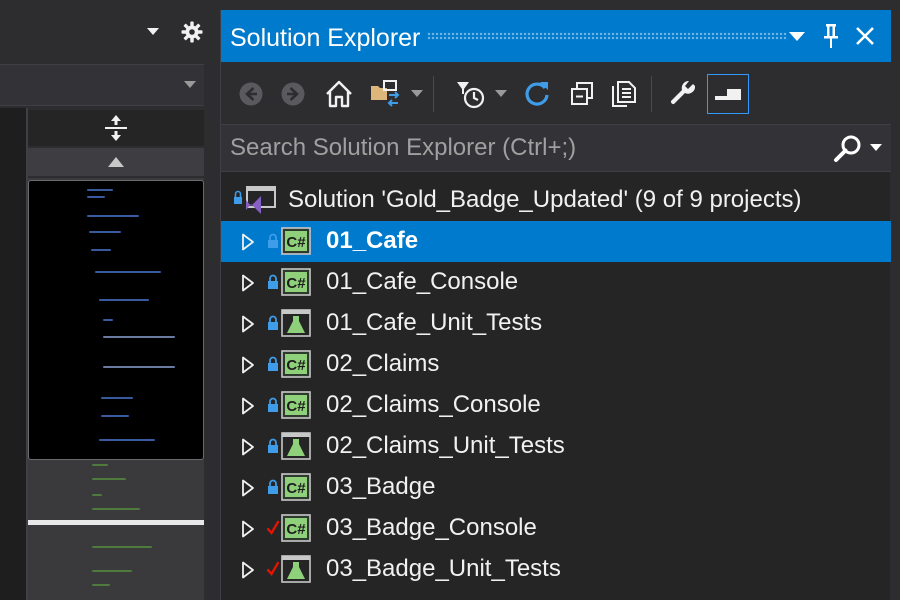 Image resolution: width=900 pixels, height=600 pixels. I want to click on window-splitter-handle, so click(116, 128).